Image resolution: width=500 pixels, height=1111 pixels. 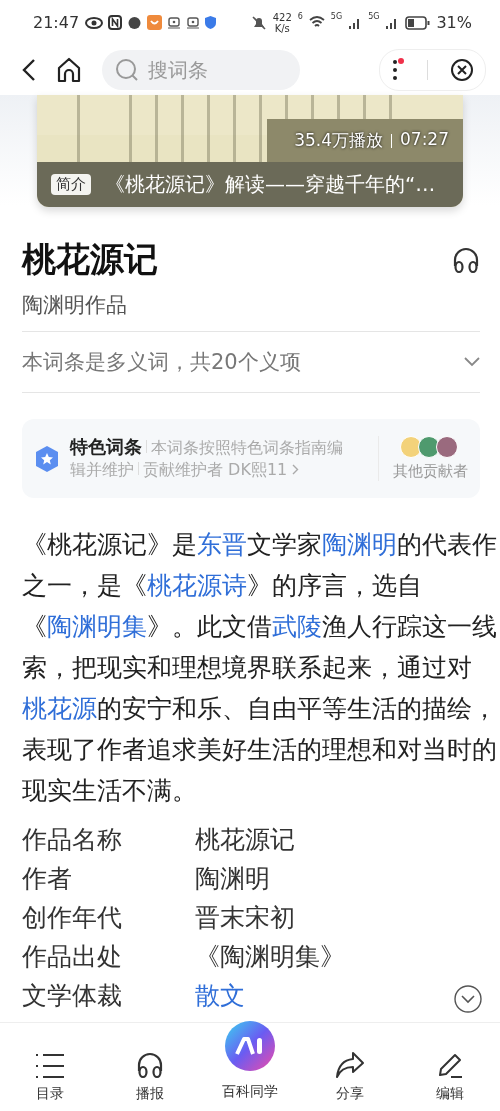 I want to click on link: 陶渊明集, so click(x=97, y=626).